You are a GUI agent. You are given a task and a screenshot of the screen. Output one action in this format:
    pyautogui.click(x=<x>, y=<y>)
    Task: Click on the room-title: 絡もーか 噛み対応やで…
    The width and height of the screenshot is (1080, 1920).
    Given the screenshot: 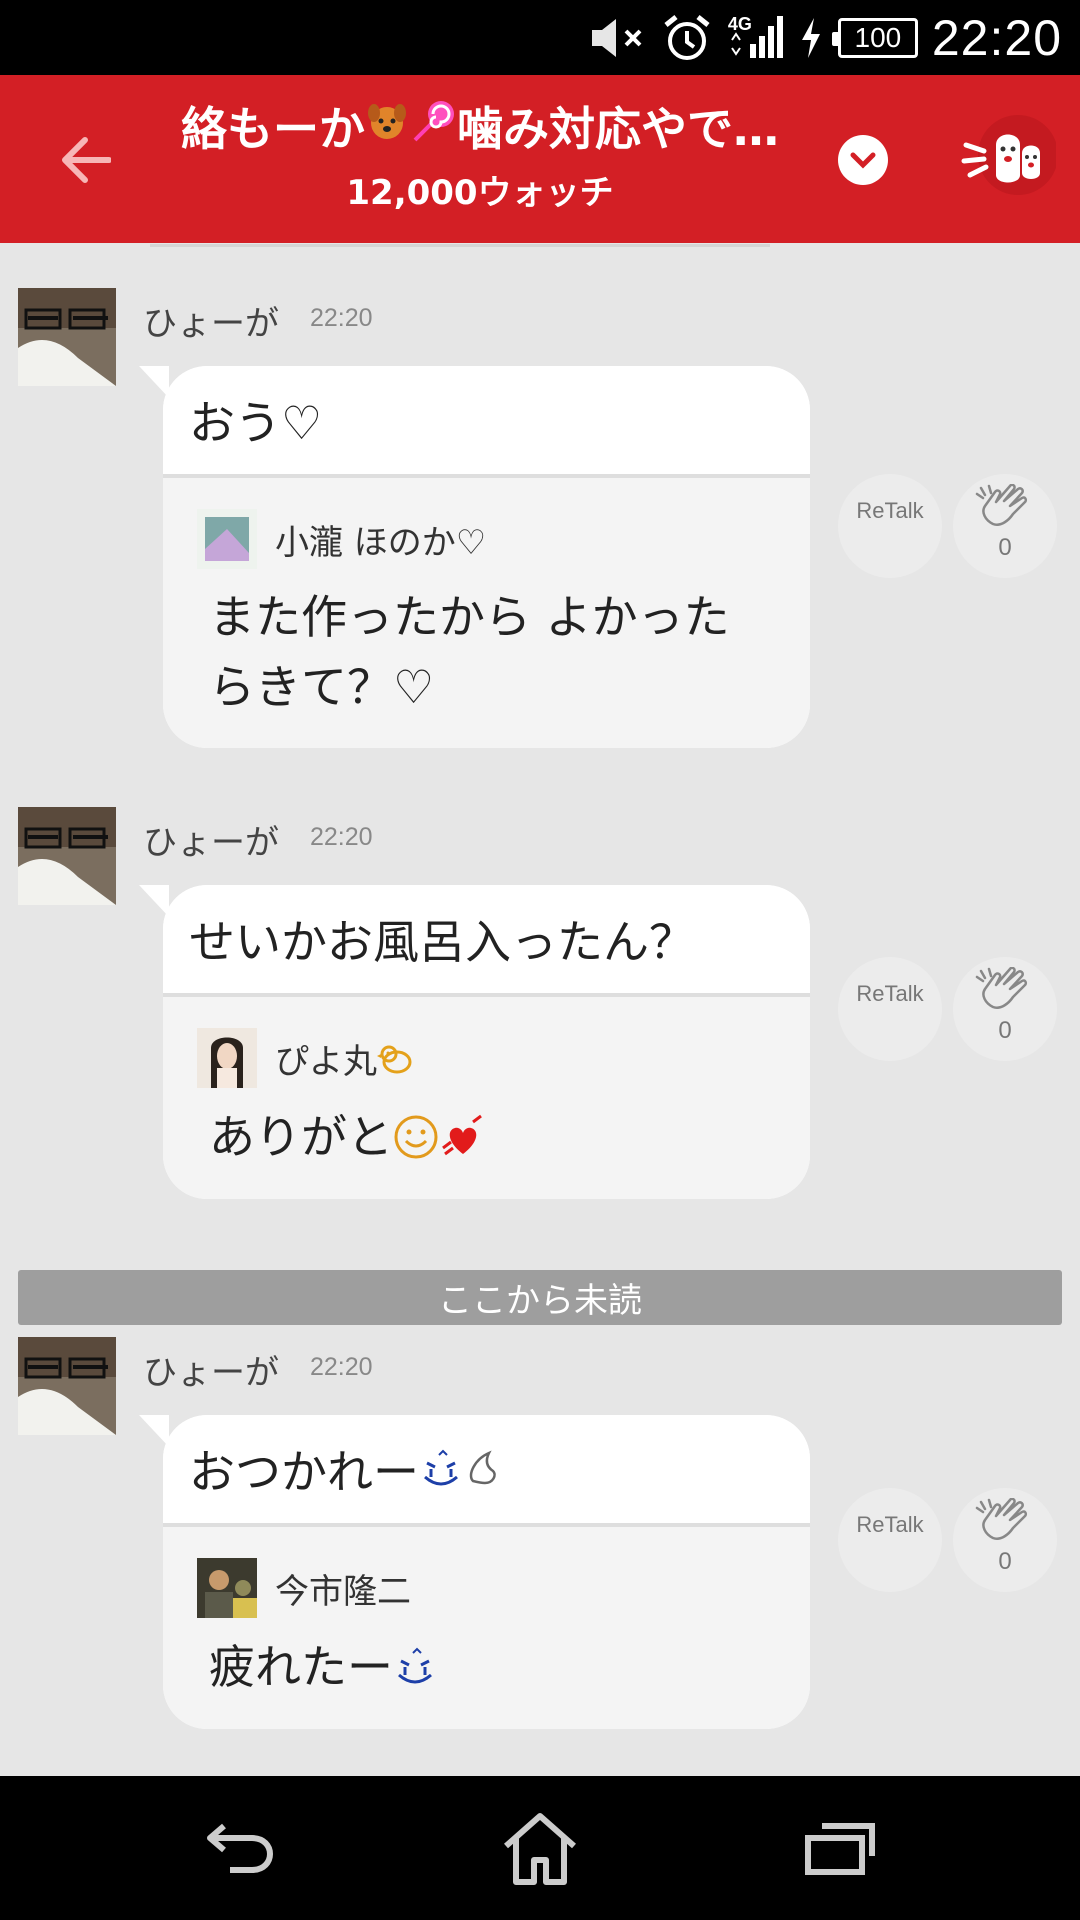 What is the action you would take?
    pyautogui.click(x=480, y=126)
    